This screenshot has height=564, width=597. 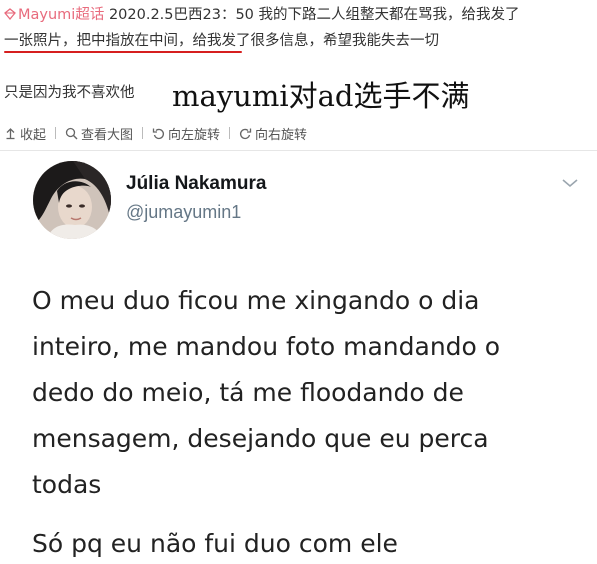 I want to click on post-line-2-text: 给我发了很多信息，希望我能失去一切, so click(x=316, y=41).